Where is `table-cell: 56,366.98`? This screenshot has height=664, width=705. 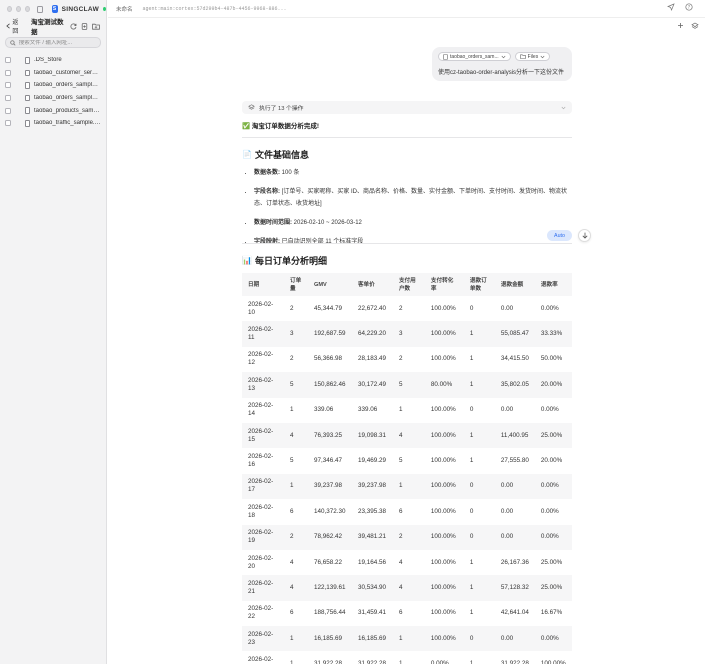 table-cell: 56,366.98 is located at coordinates (327, 359).